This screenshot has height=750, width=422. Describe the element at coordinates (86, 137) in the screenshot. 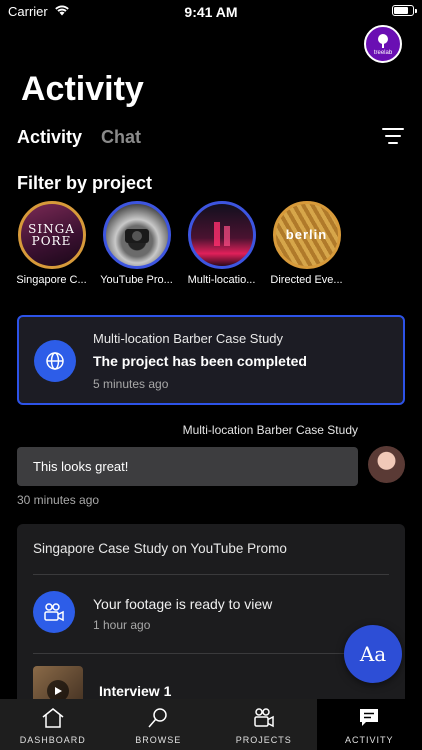

I see `activity-tabs: Activity Chat` at that location.